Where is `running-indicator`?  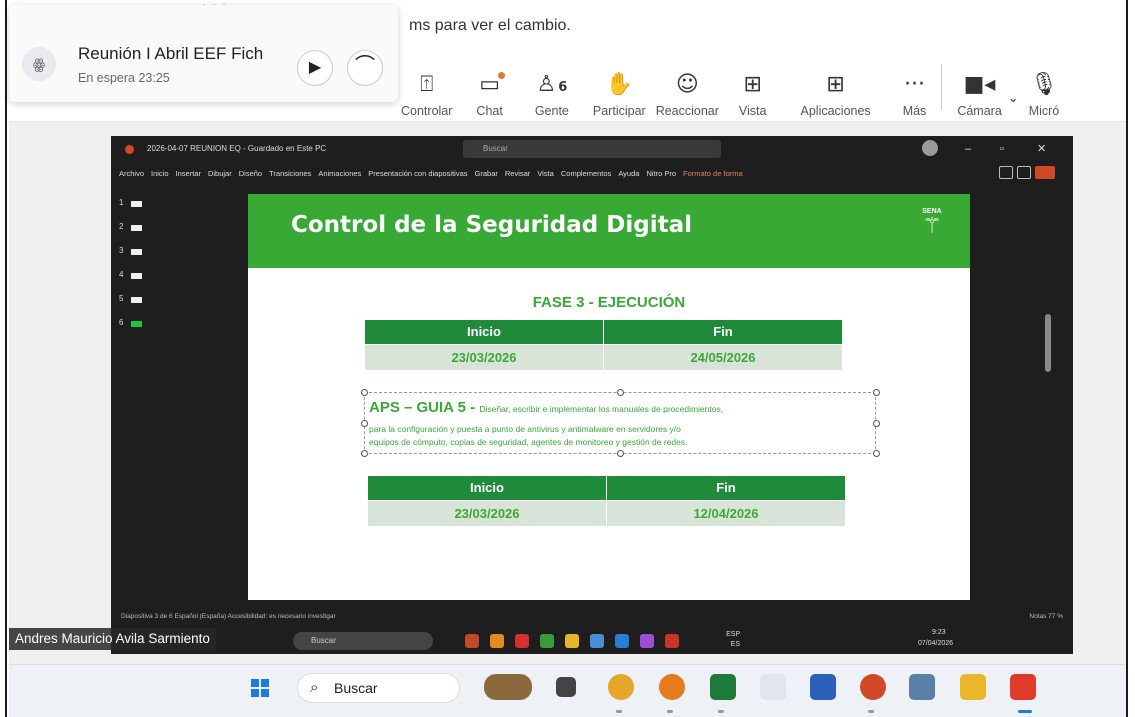 running-indicator is located at coordinates (670, 711).